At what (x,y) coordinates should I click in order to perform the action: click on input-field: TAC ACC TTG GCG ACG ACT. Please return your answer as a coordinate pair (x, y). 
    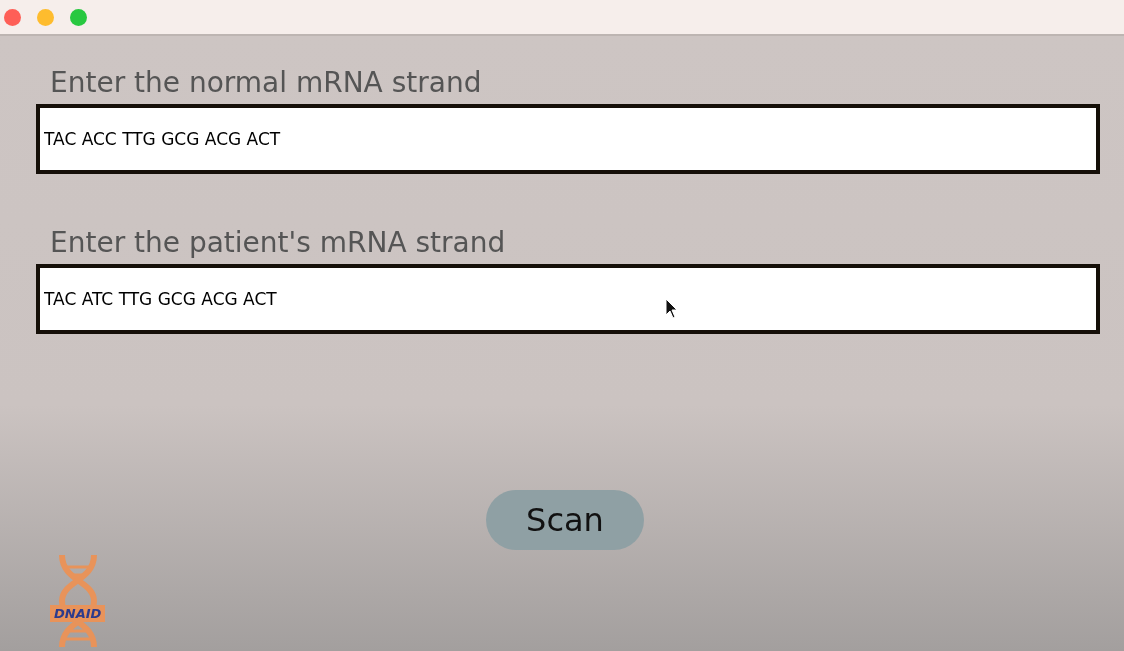
    Looking at the image, I should click on (568, 139).